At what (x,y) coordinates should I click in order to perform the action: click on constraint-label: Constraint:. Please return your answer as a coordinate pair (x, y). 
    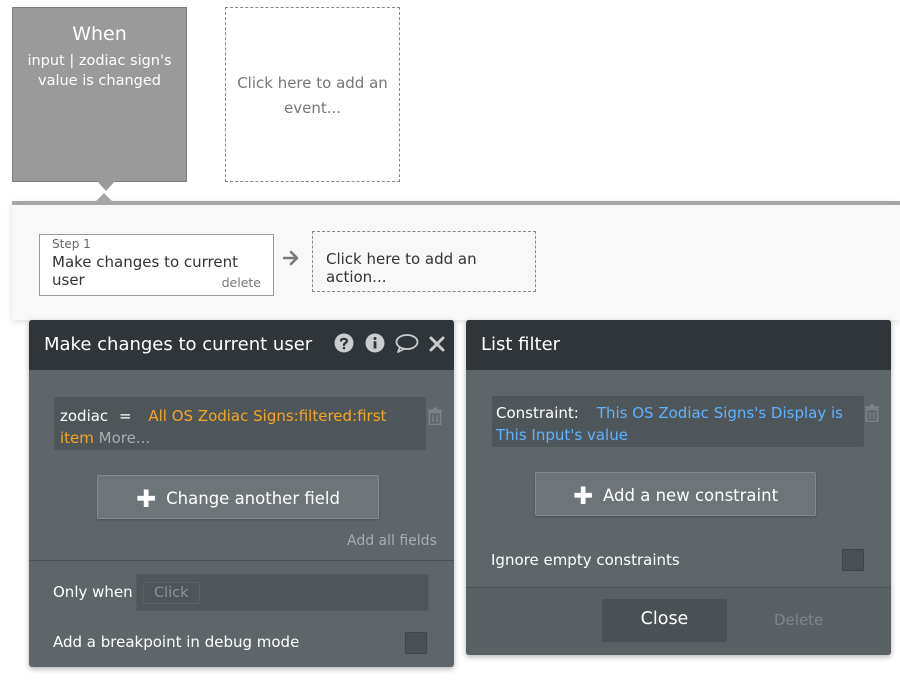
    Looking at the image, I should click on (537, 413).